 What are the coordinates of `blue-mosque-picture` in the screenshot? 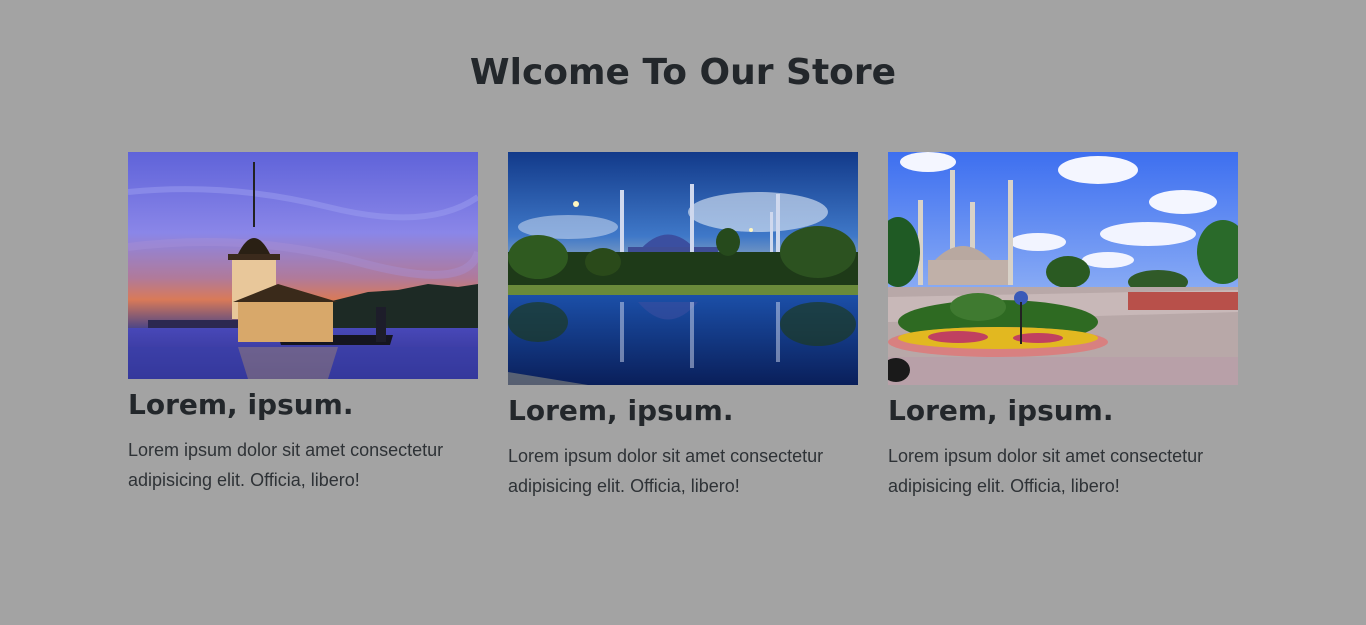 It's located at (683, 268).